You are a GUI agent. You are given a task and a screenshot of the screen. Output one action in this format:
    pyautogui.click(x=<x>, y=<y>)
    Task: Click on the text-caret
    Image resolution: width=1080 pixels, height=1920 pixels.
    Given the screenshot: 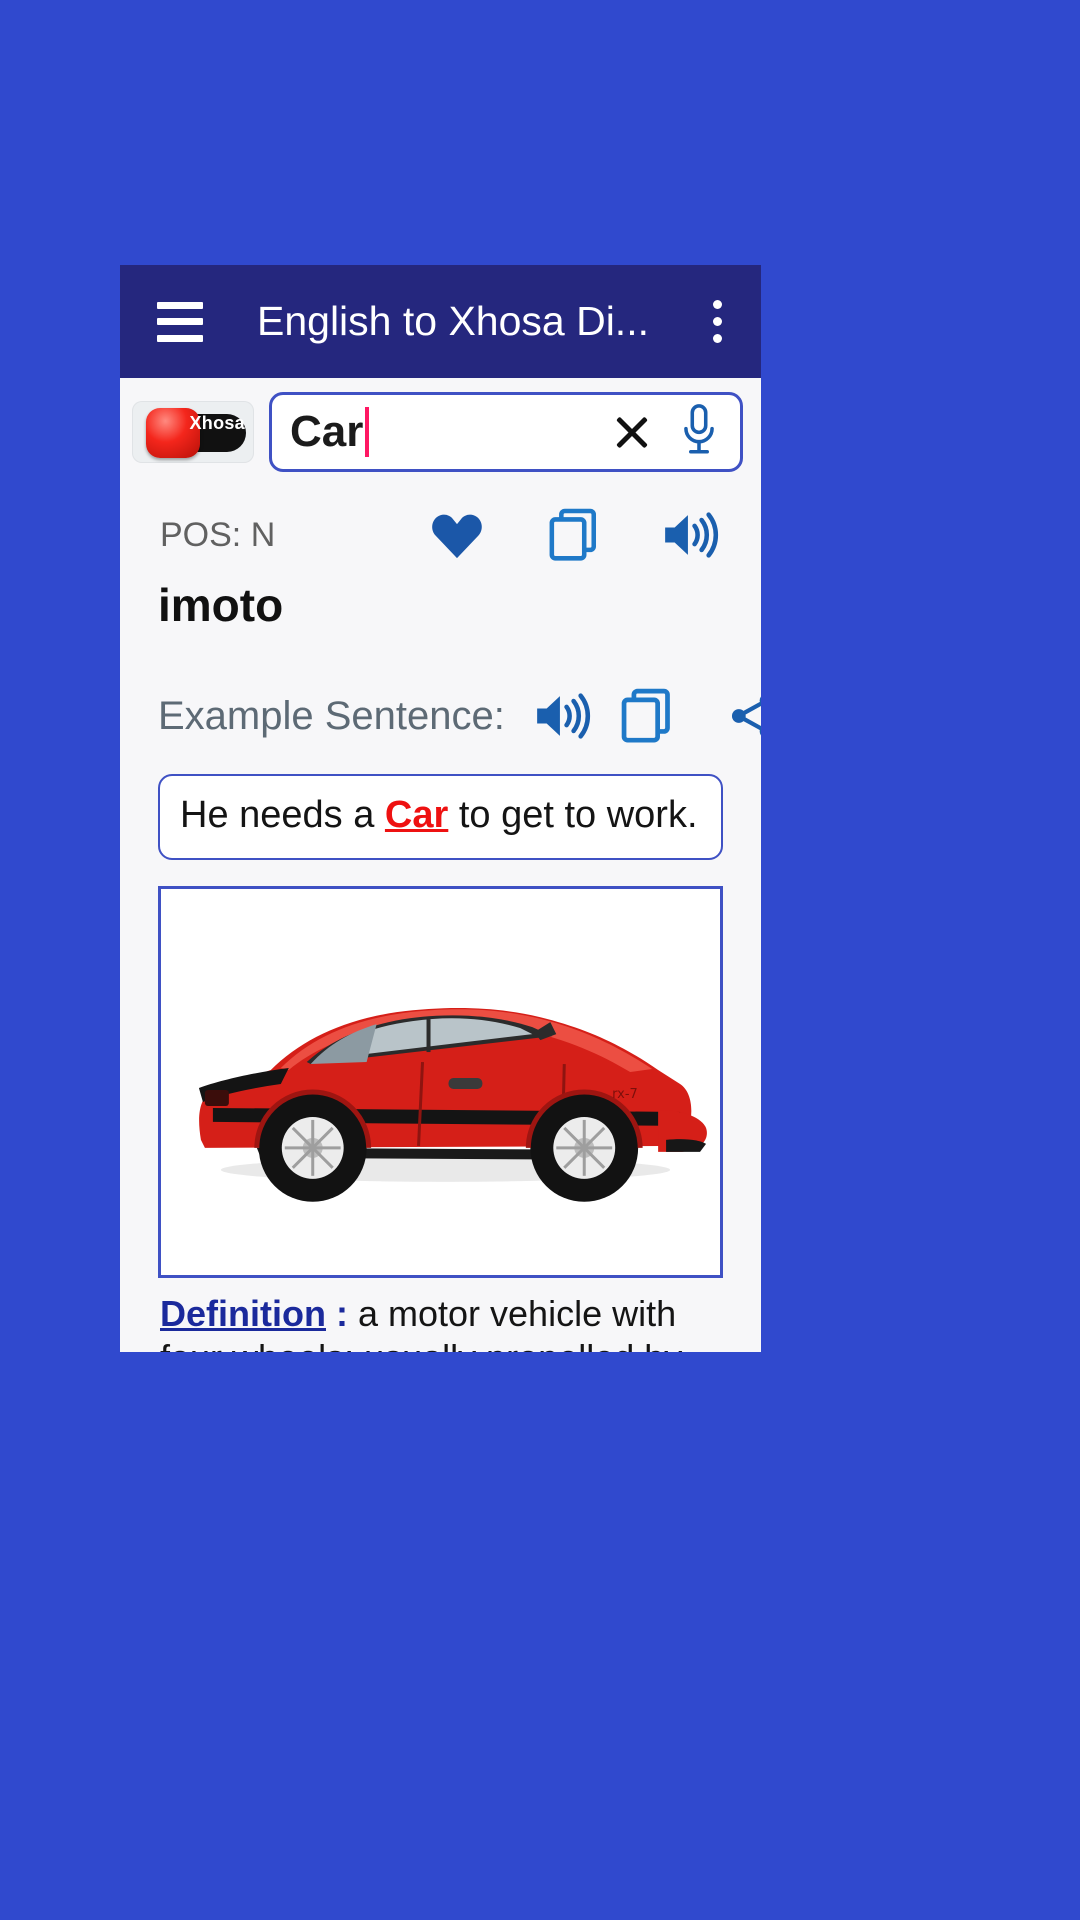 What is the action you would take?
    pyautogui.click(x=367, y=432)
    